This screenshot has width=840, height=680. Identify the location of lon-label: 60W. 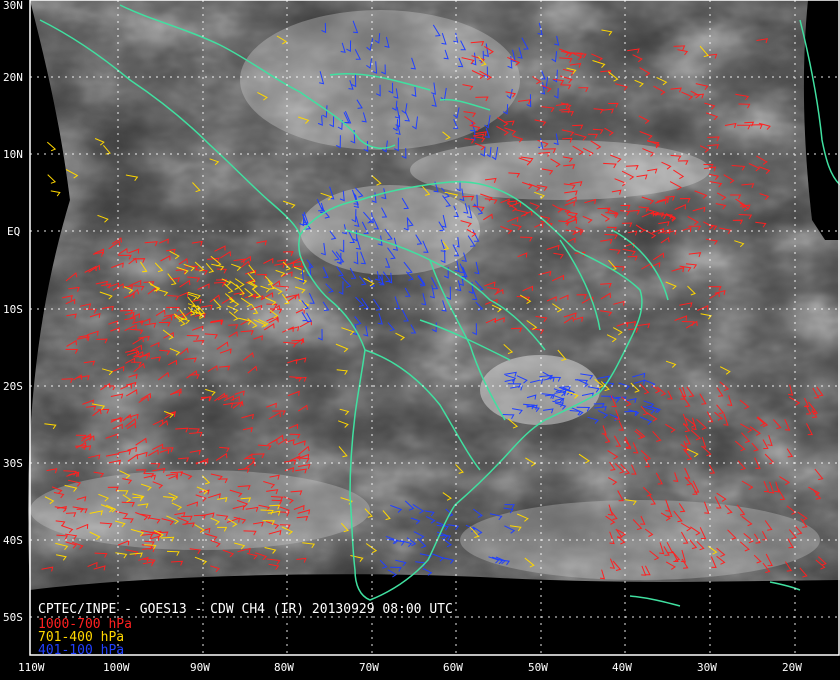
(453, 667).